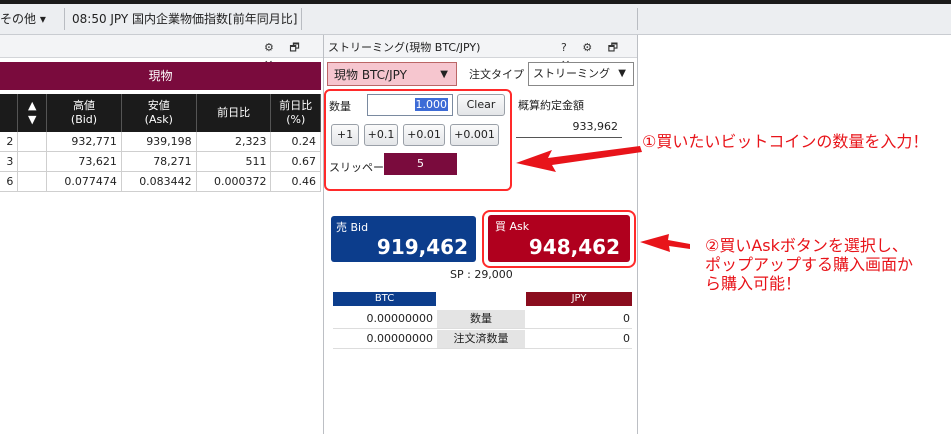 This screenshot has height=434, width=951. Describe the element at coordinates (234, 161) in the screenshot. I see `table-cell: 511` at that location.